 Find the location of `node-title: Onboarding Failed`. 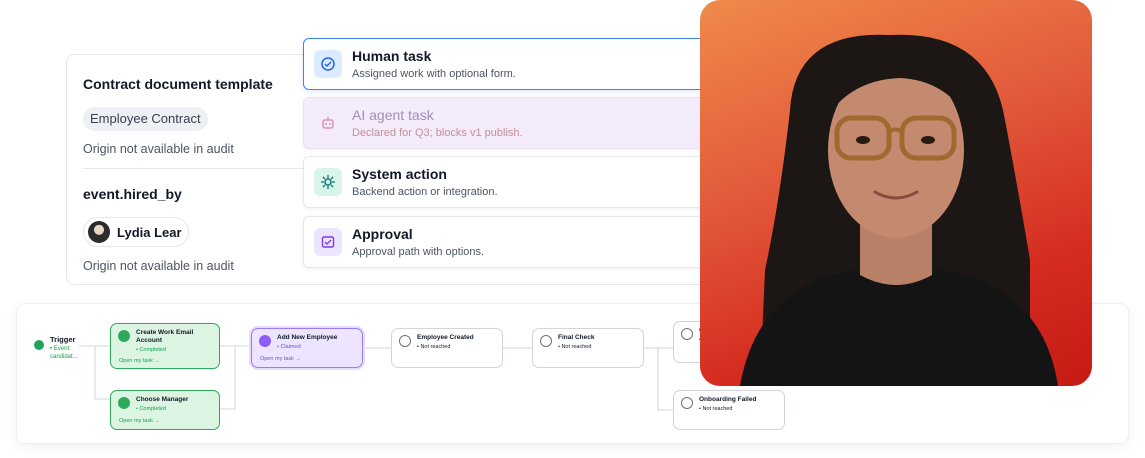

node-title: Onboarding Failed is located at coordinates (728, 399).